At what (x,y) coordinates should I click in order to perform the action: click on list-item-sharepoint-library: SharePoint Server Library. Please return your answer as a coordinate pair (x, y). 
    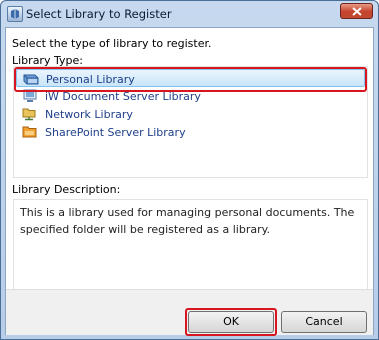
    Looking at the image, I should click on (190, 132).